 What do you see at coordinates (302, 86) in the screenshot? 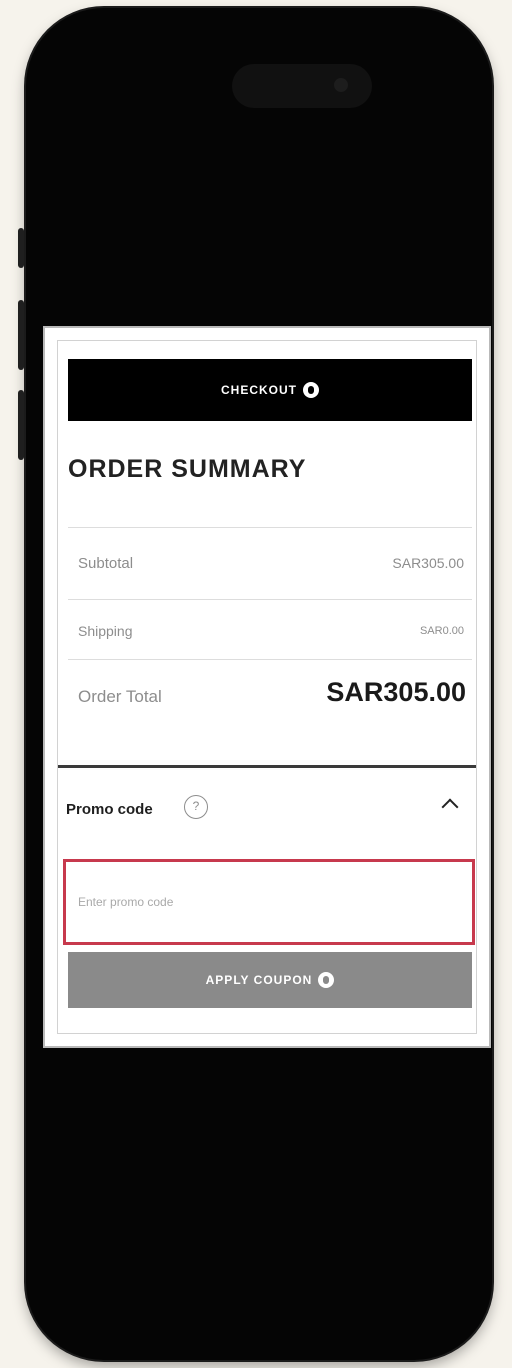
I see `dynamic-island` at bounding box center [302, 86].